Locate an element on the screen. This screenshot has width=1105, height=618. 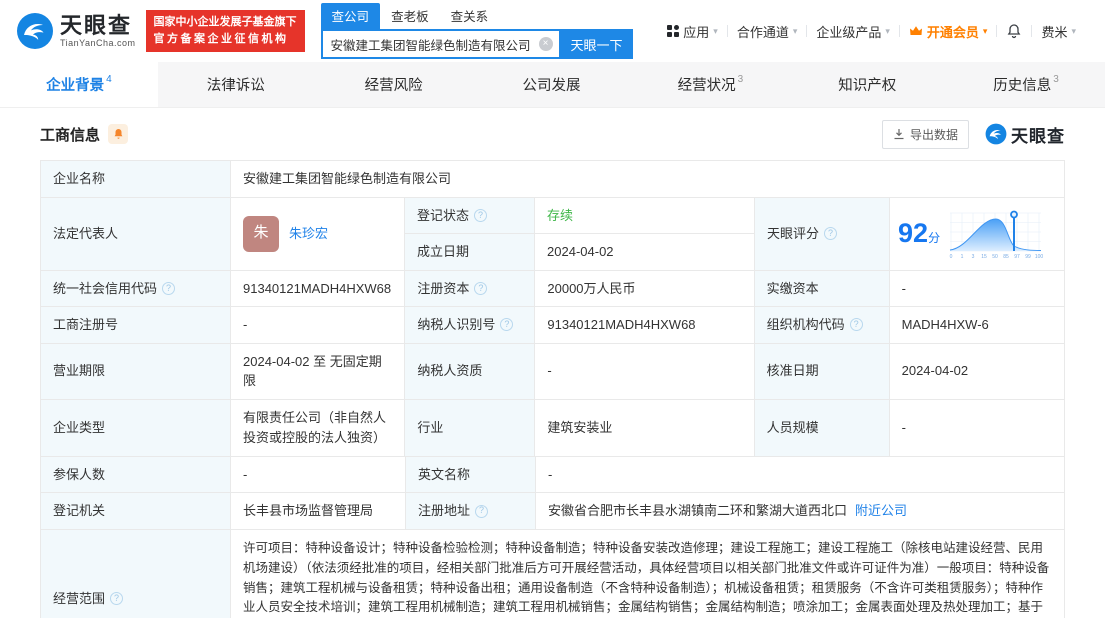
tianyancha-logo-icon is located at coordinates (35, 31).